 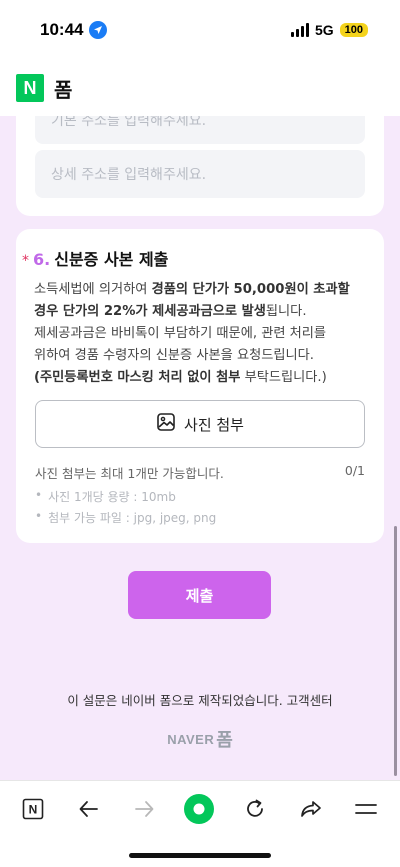 I want to click on attach-rule-size: • 사진 1개당 용량 : 10mb, so click(x=105, y=496).